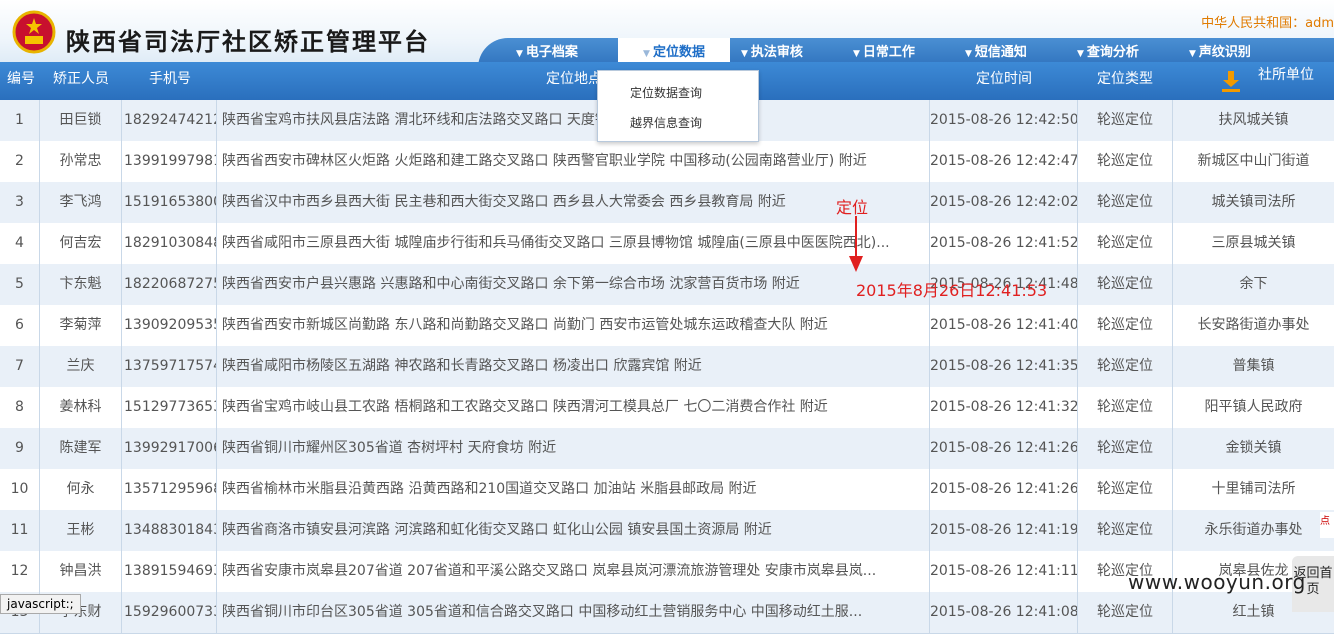 The width and height of the screenshot is (1334, 634). Describe the element at coordinates (169, 448) in the screenshot. I see `cell-phone: 13992917006` at that location.